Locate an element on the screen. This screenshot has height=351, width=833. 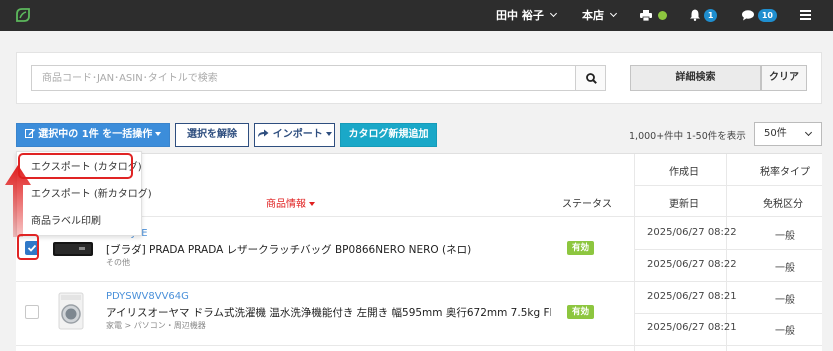
product-category: 家電 > パソコン・周辺機器 is located at coordinates (156, 325).